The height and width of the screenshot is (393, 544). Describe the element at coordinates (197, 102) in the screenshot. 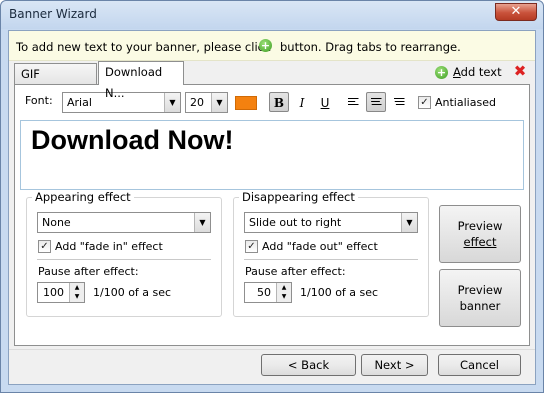

I see `font-size-value: 20` at that location.